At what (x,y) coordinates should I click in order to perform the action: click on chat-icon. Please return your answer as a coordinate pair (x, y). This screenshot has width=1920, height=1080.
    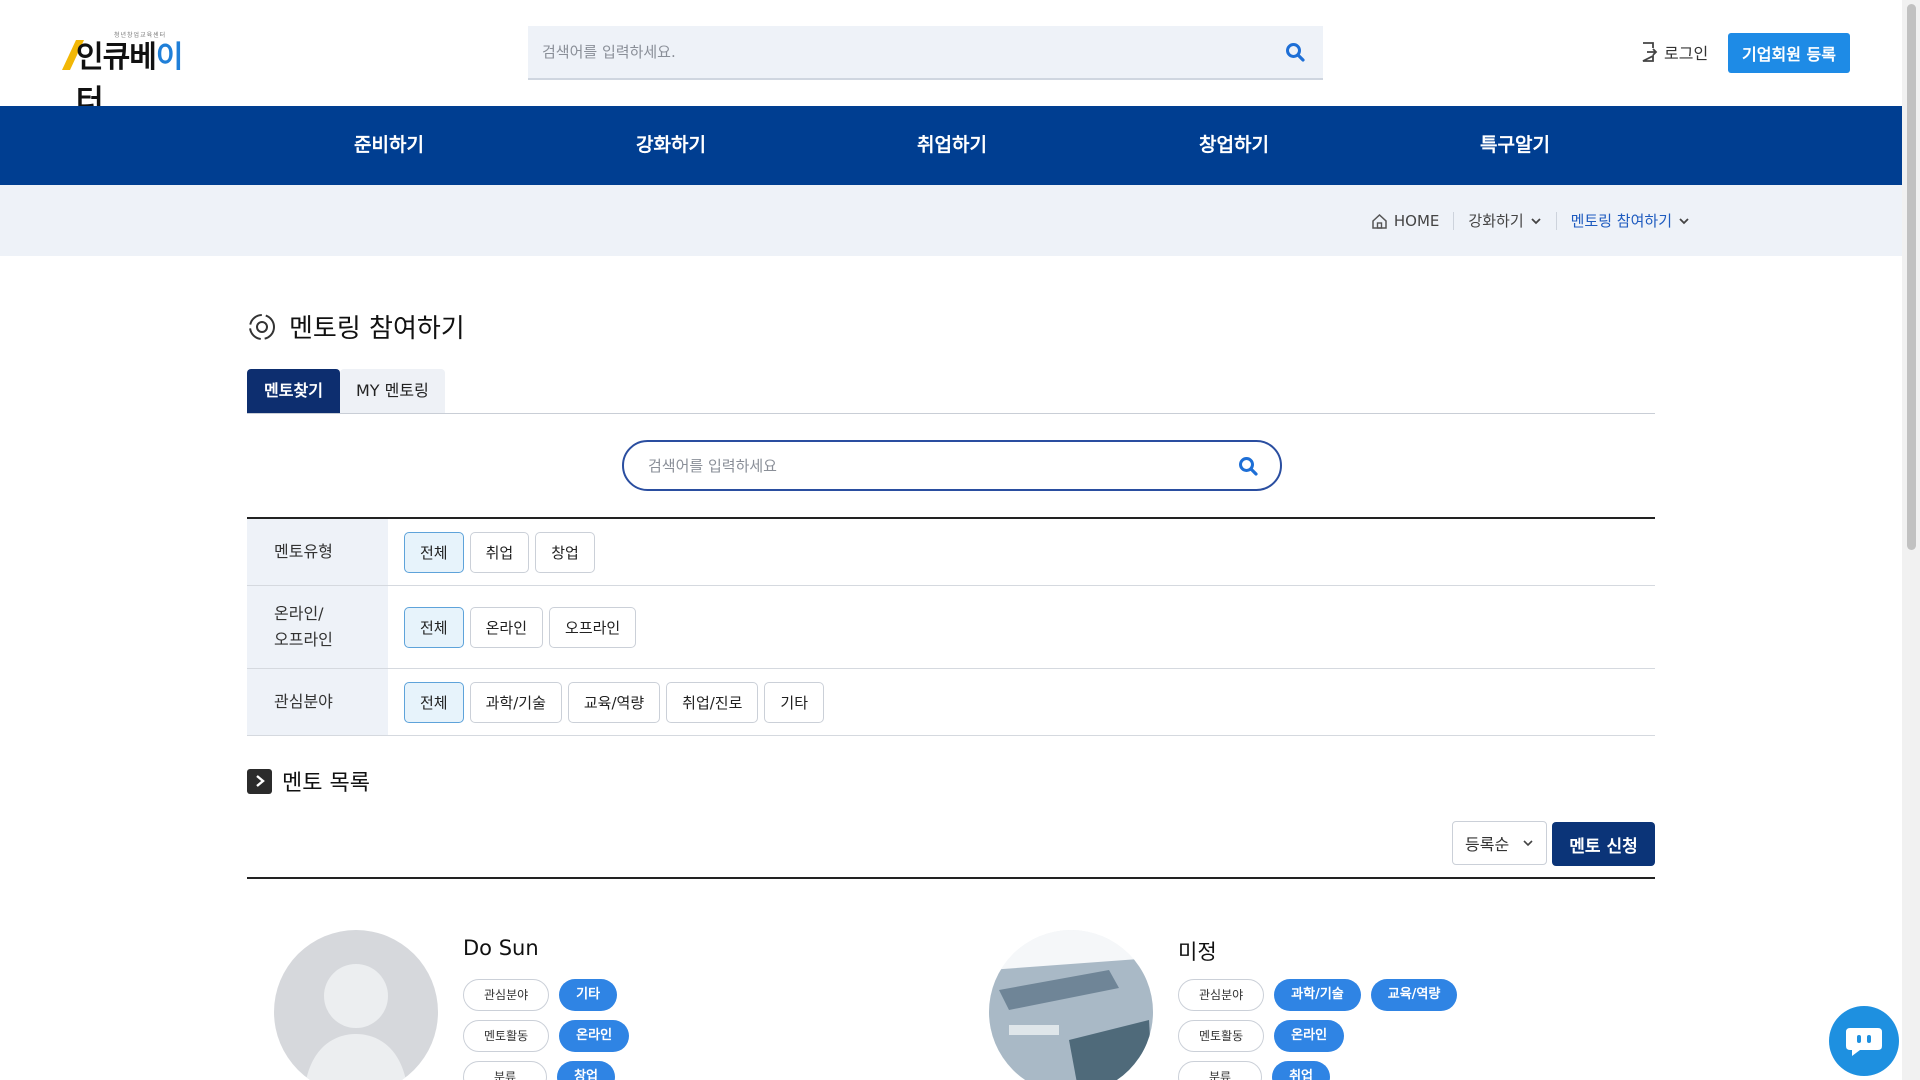
    Looking at the image, I should click on (1864, 1042).